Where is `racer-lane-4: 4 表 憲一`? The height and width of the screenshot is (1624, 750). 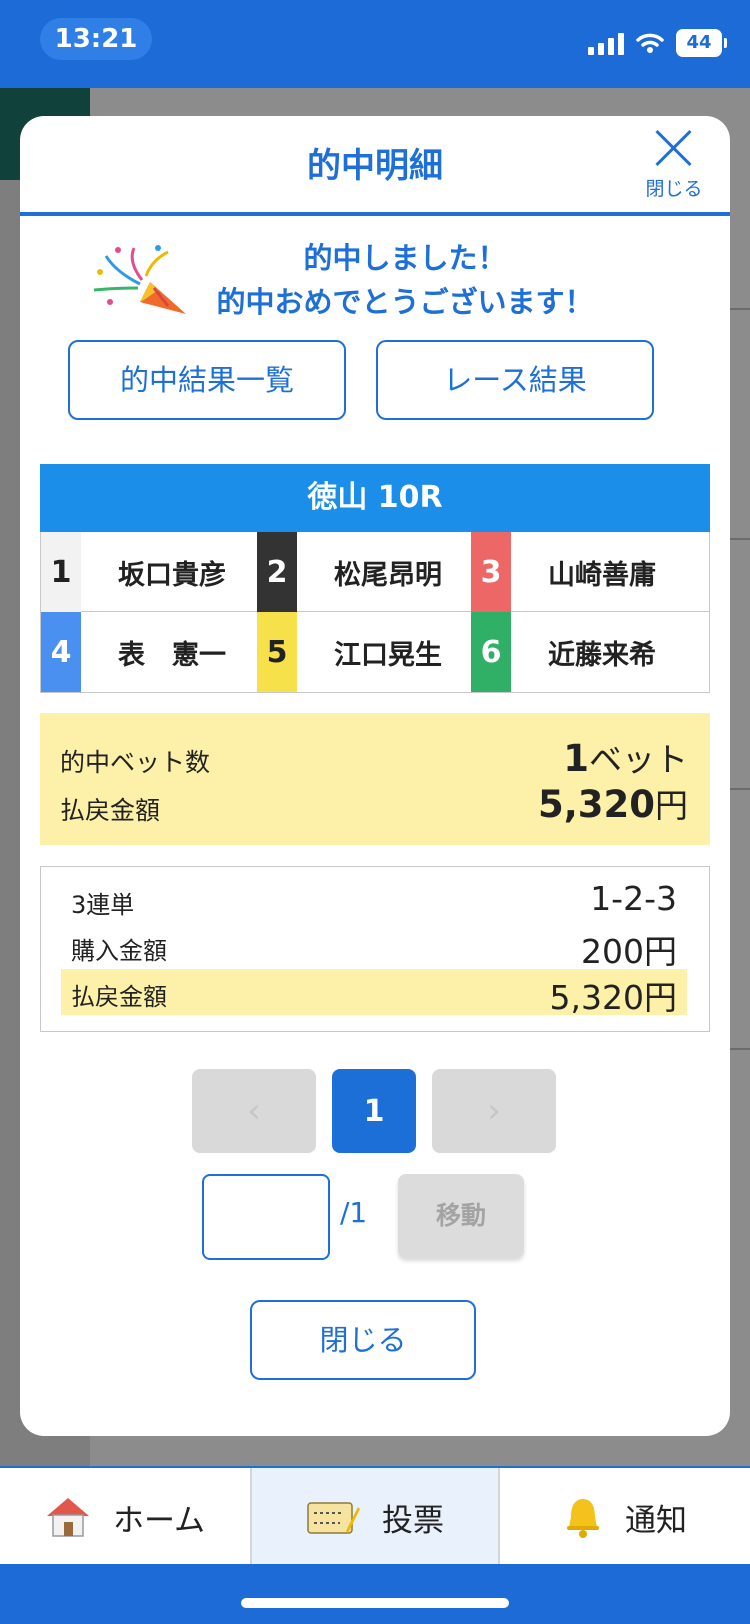 racer-lane-4: 4 表 憲一 is located at coordinates (152, 652).